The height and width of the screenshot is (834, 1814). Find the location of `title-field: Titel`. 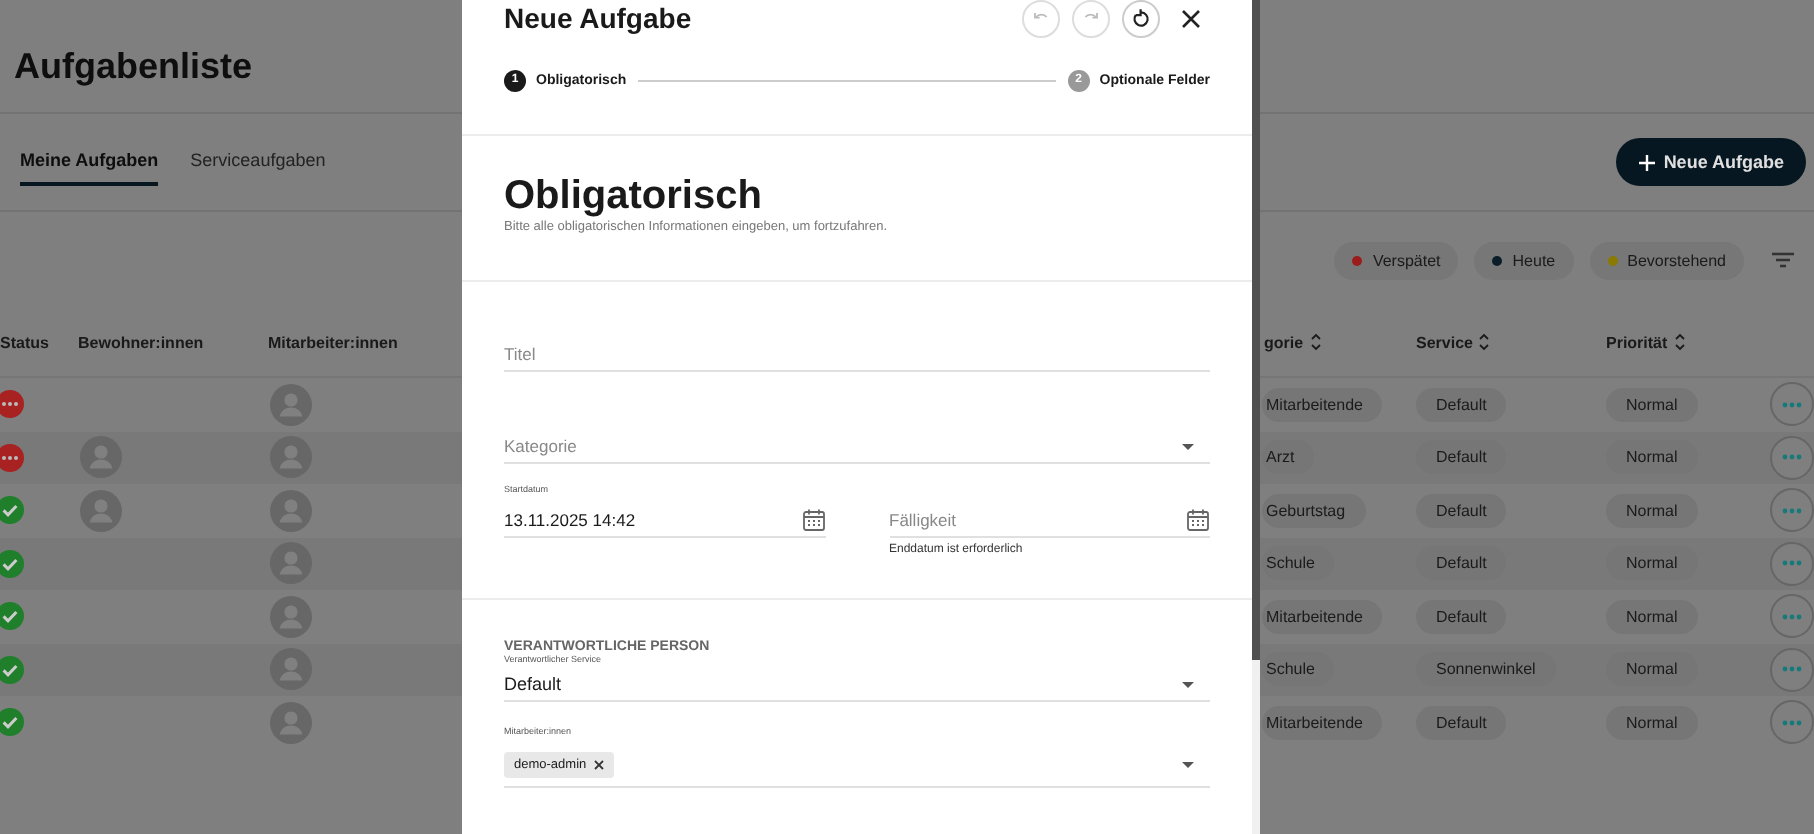

title-field: Titel is located at coordinates (857, 355).